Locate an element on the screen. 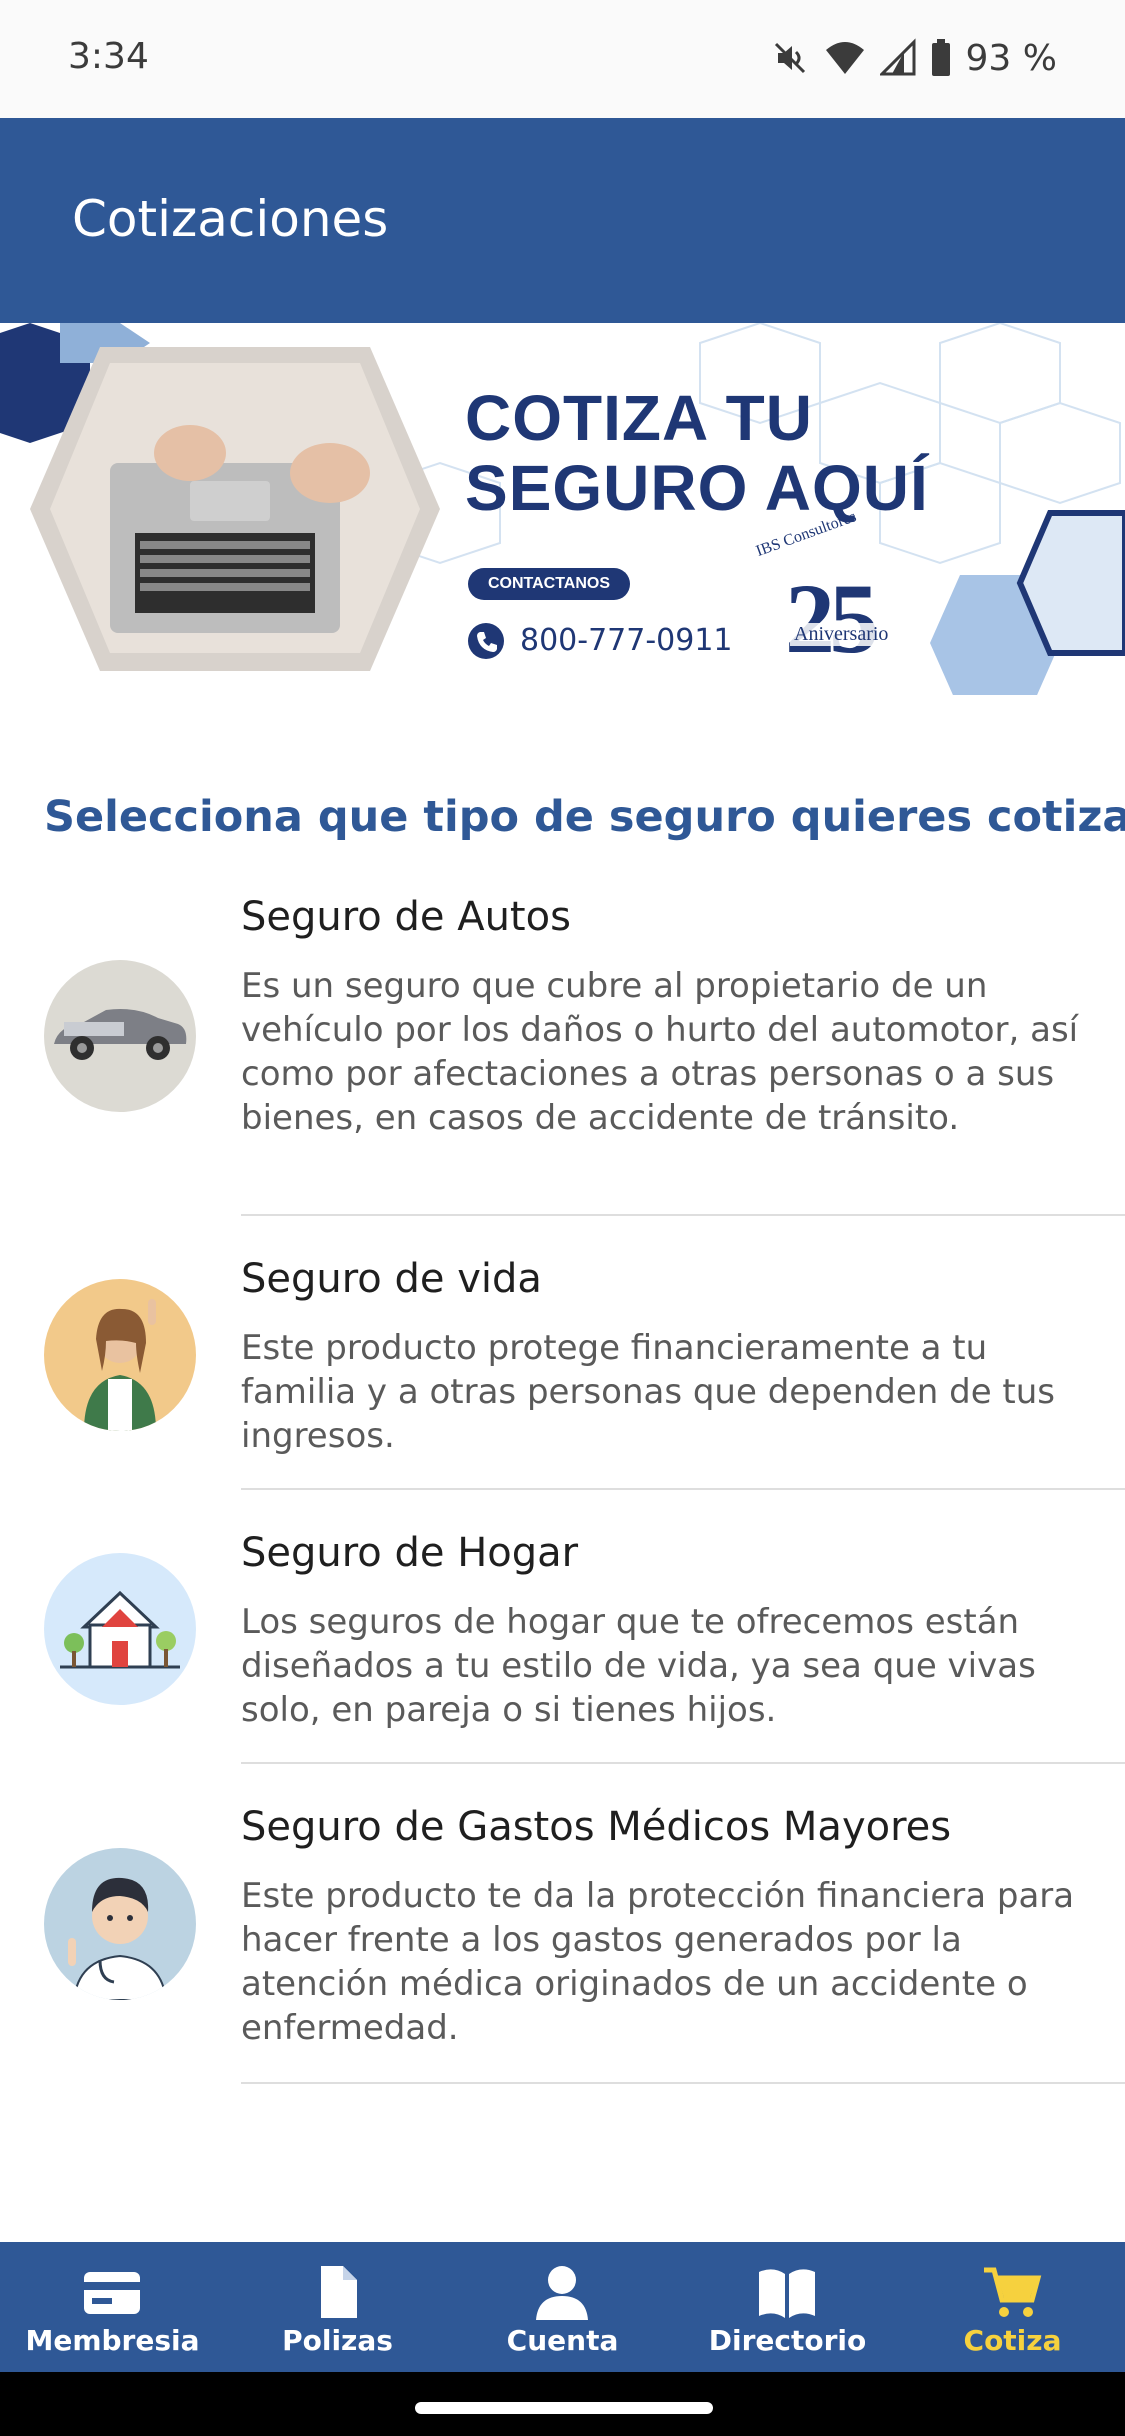 The height and width of the screenshot is (2436, 1125). item-title: Seguro de Gastos Médicos Mayores is located at coordinates (596, 1827).